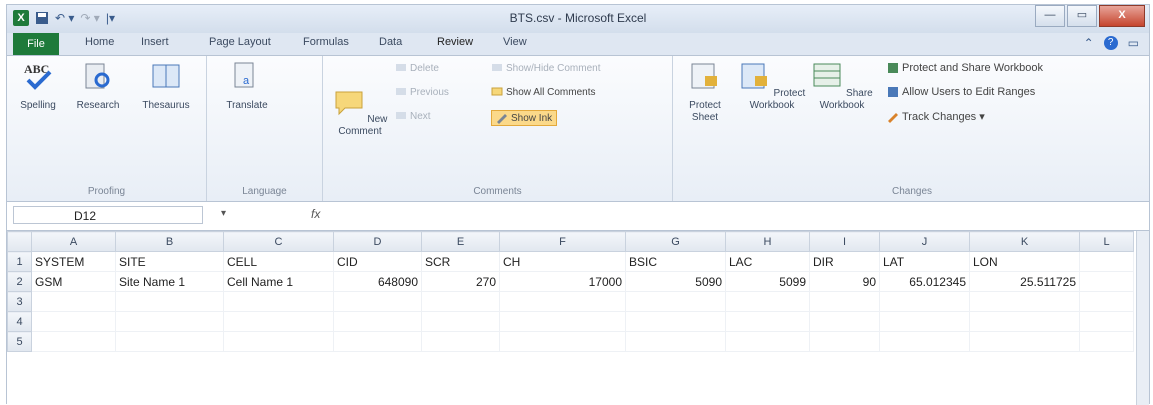  Describe the element at coordinates (545, 68) in the screenshot. I see `show-hide-comment-button: Show/Hide Comment` at that location.